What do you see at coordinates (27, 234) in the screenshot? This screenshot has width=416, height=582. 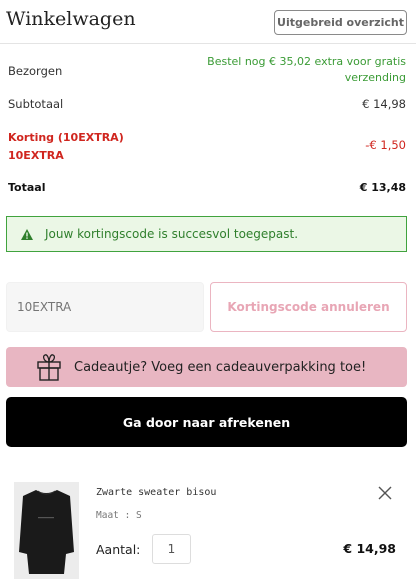 I see `warning-icon` at bounding box center [27, 234].